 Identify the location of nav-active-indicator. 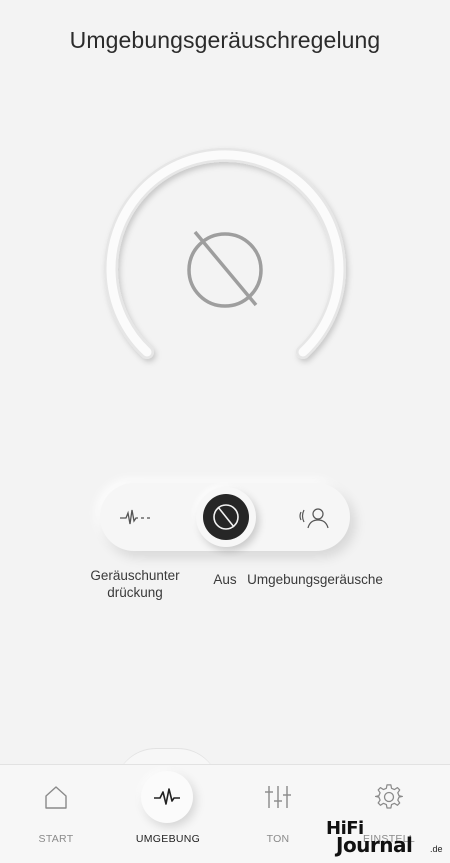
(167, 797).